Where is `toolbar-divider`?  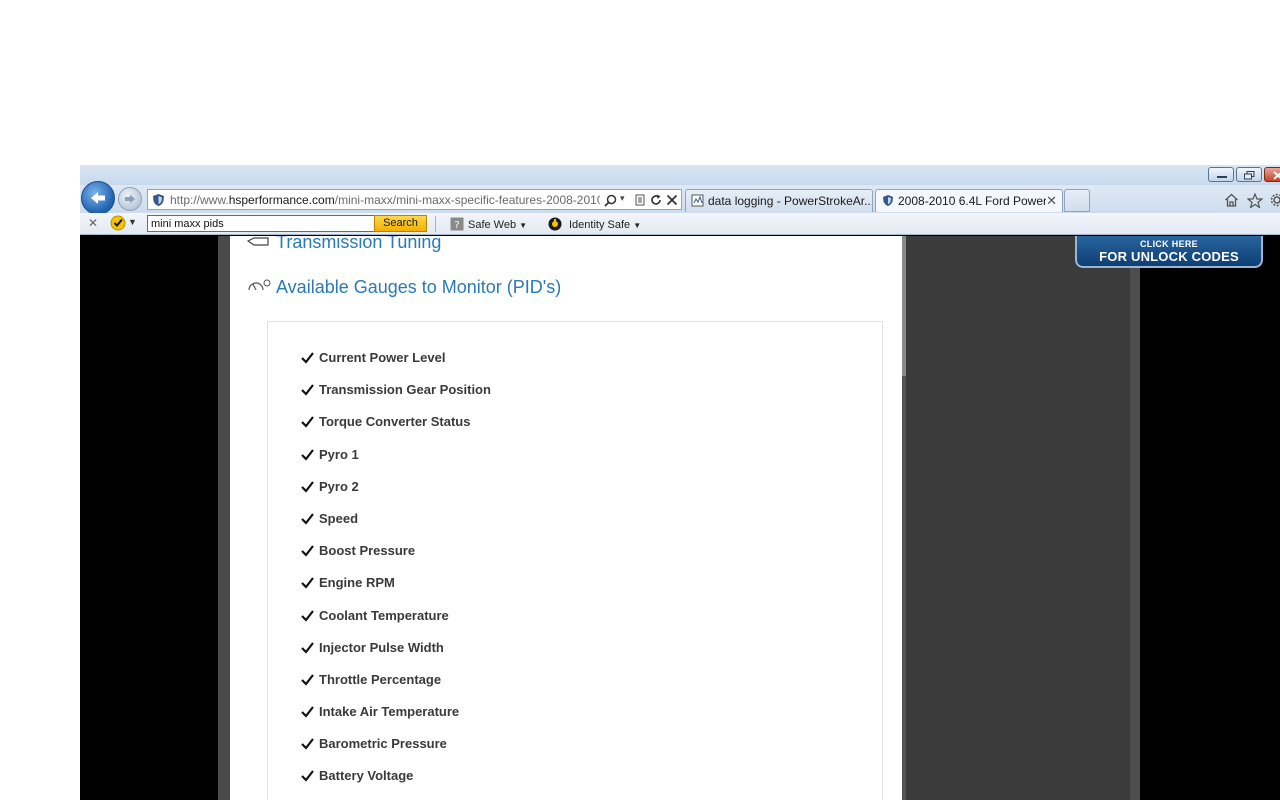
toolbar-divider is located at coordinates (435, 224).